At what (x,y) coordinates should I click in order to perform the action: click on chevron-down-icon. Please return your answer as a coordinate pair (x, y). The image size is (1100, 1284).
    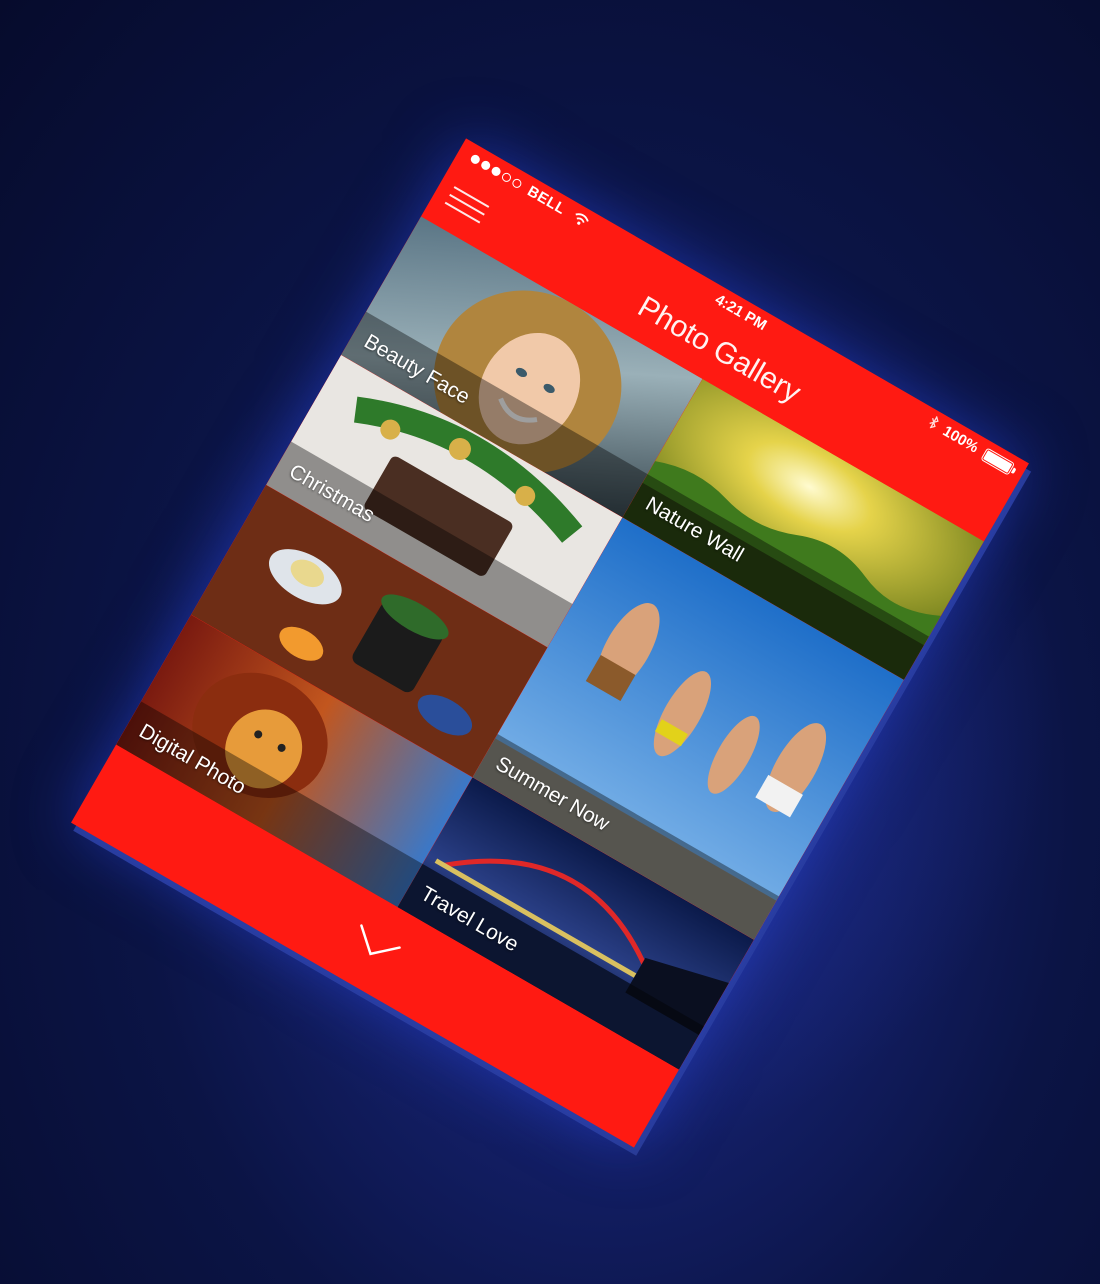
    Looking at the image, I should click on (376, 945).